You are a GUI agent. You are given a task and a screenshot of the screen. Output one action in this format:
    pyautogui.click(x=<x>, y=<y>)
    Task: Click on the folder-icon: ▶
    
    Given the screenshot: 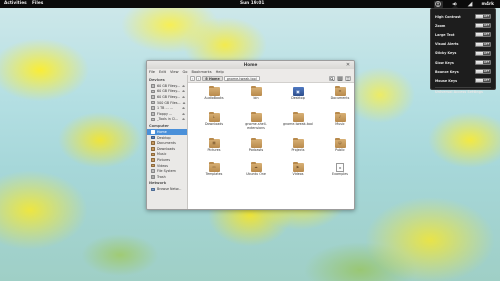 What is the action you would take?
    pyautogui.click(x=298, y=166)
    